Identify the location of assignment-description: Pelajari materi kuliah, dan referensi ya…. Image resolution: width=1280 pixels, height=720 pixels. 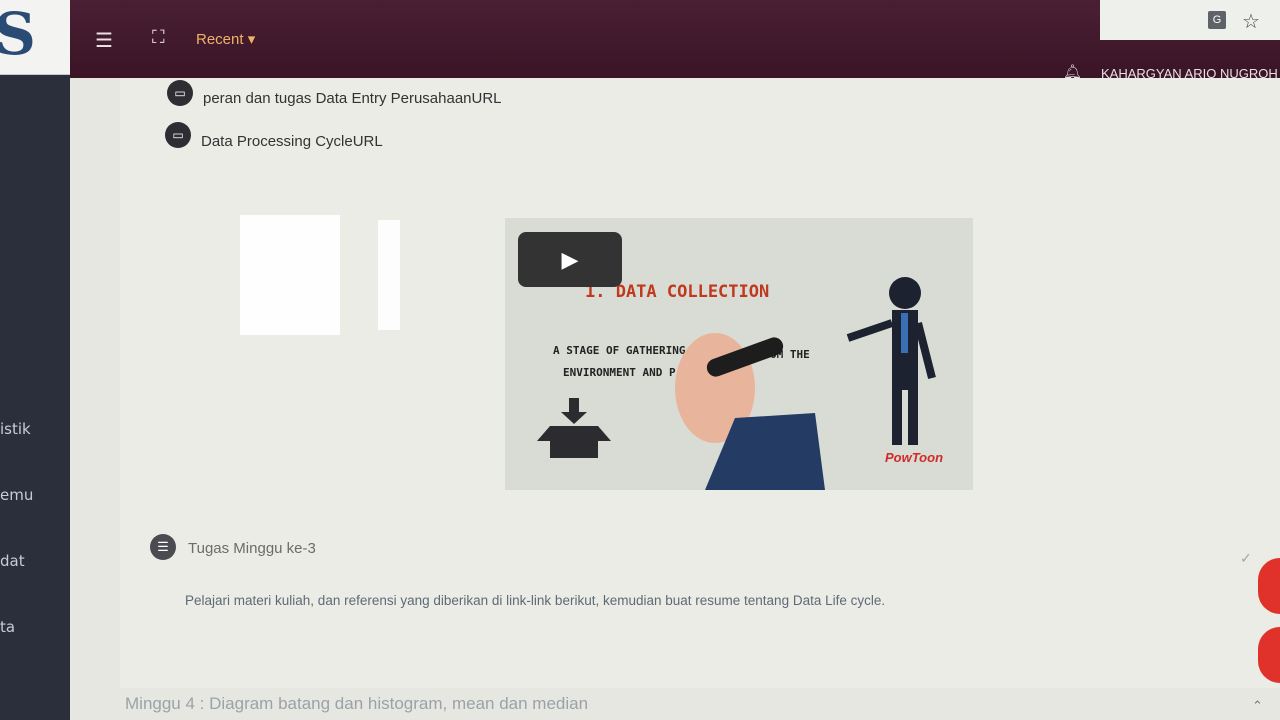
(535, 600).